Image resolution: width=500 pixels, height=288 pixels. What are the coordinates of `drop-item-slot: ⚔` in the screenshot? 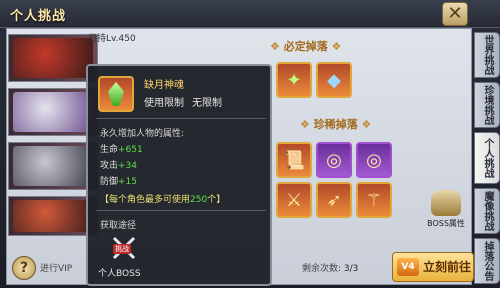 It's located at (294, 200).